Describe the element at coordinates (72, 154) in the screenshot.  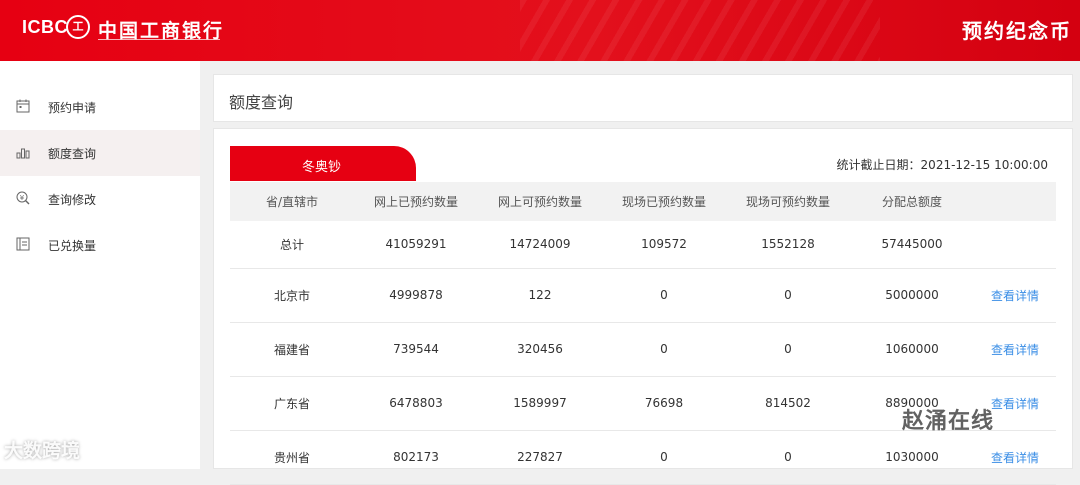
I see `sidebar-item-label: 额度查询` at that location.